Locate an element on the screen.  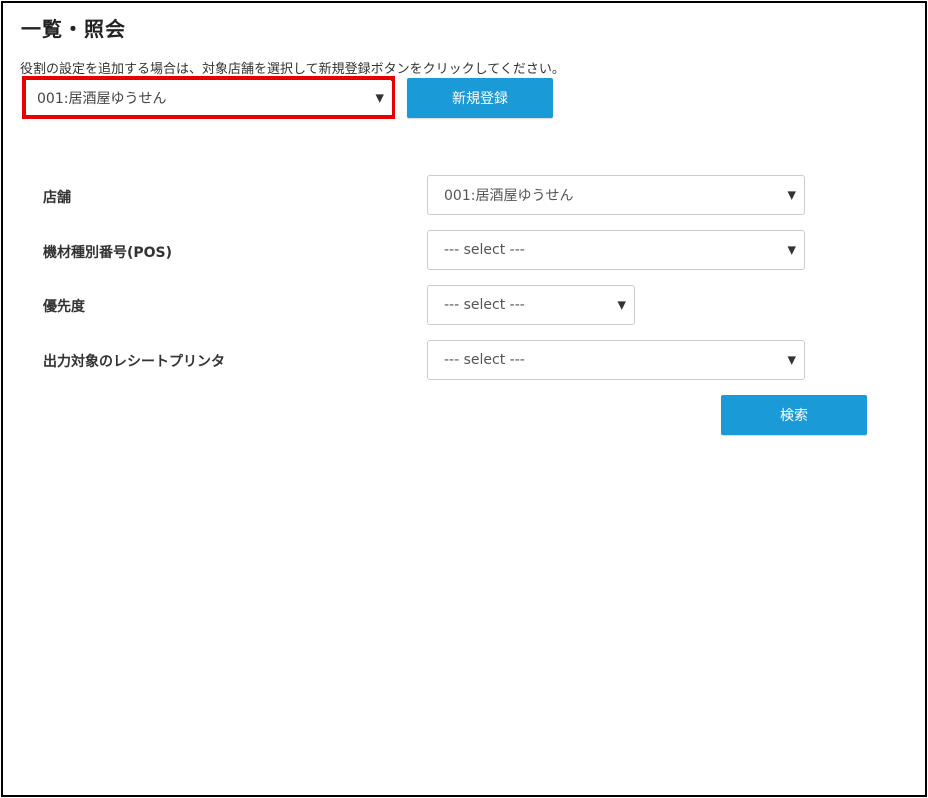
store-select: 001:居酒屋ゆうせん ▼ is located at coordinates (616, 195).